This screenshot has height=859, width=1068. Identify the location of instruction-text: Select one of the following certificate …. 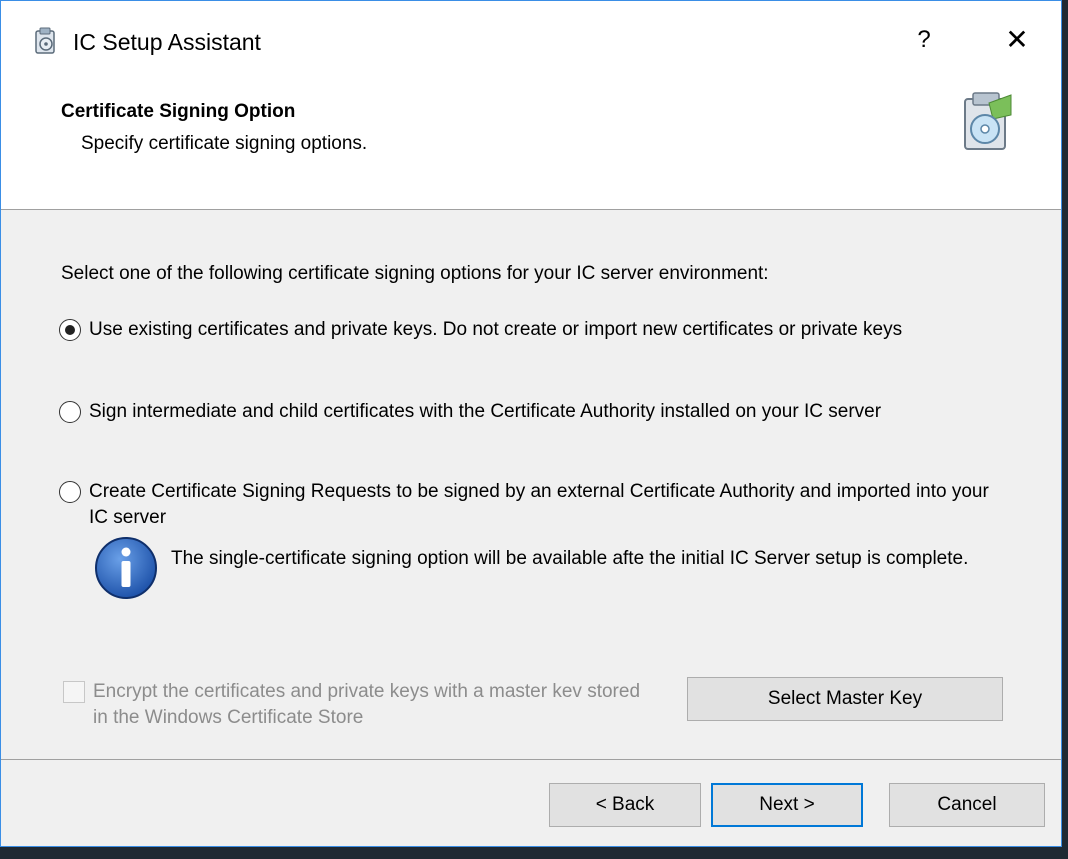
(415, 273).